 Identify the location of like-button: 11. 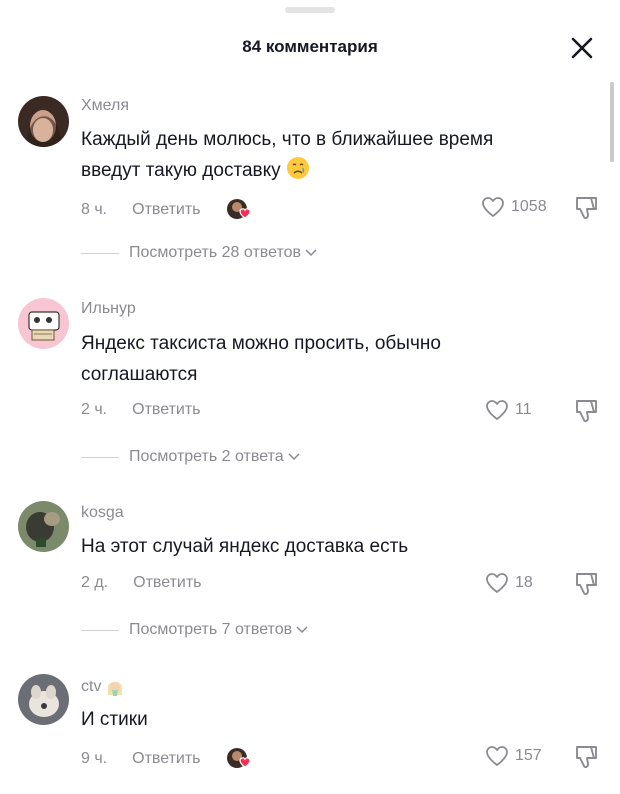
(508, 410).